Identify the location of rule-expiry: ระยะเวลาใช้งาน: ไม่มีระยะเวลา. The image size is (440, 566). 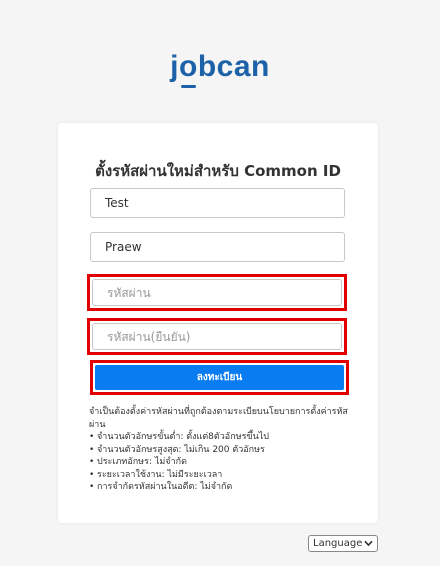
(224, 475).